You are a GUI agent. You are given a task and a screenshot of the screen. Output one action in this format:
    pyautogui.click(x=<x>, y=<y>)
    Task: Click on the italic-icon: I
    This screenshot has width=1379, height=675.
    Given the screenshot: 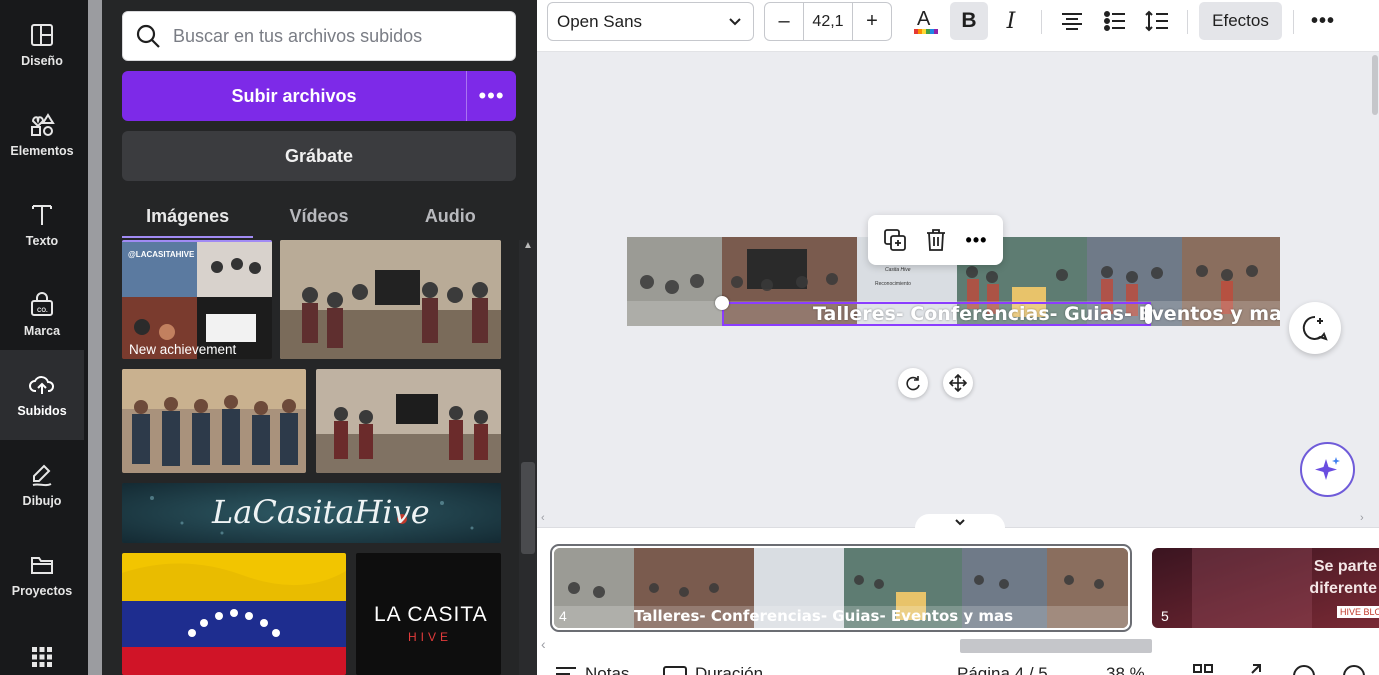 What is the action you would take?
    pyautogui.click(x=1011, y=21)
    